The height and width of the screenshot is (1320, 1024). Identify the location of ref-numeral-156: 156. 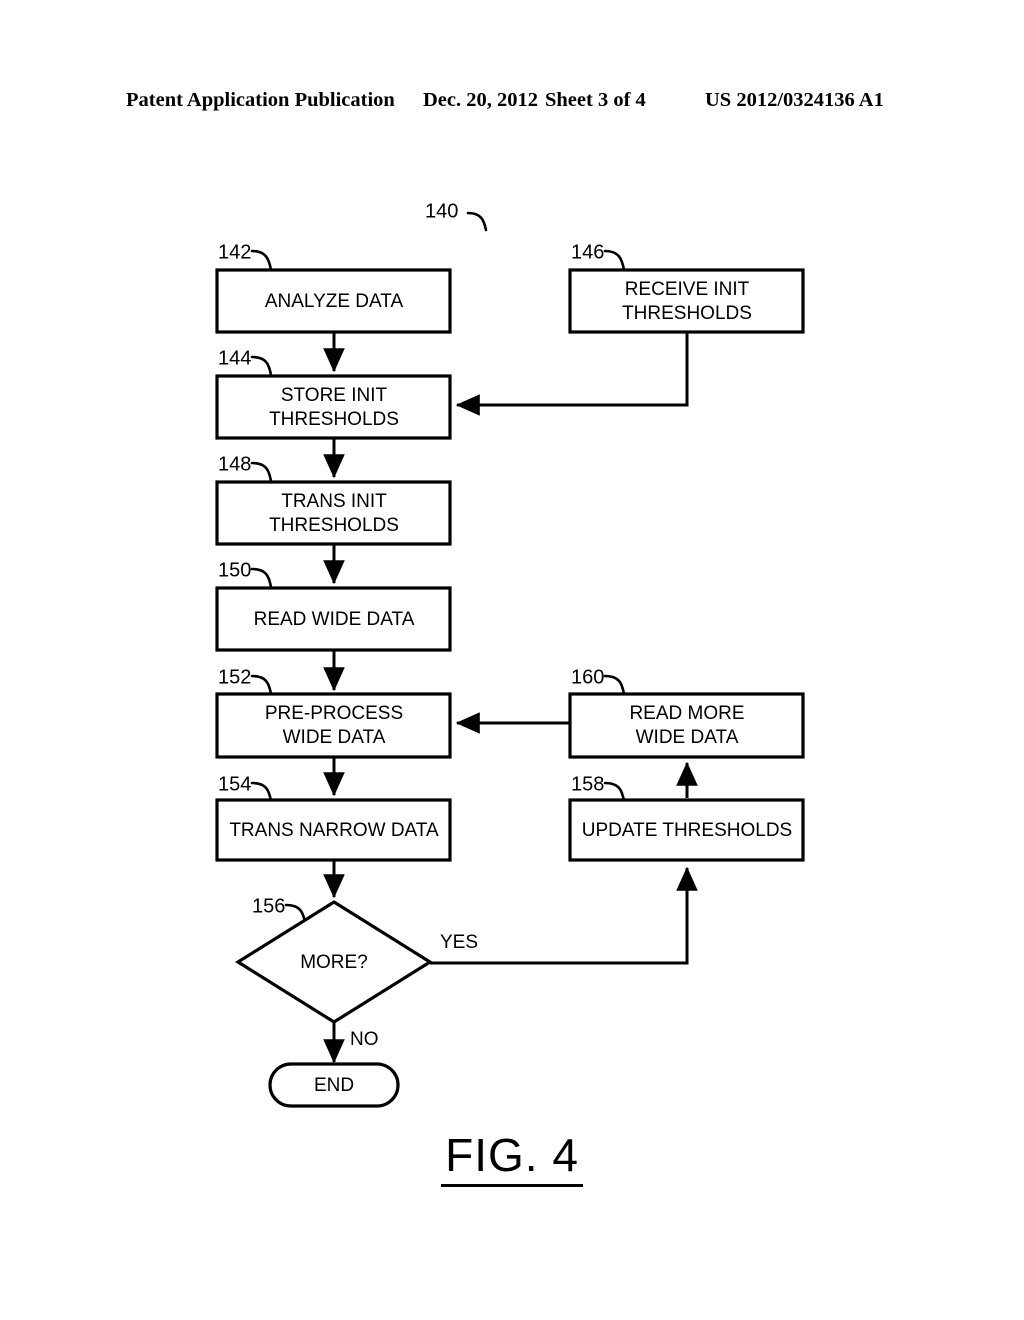
(268, 906).